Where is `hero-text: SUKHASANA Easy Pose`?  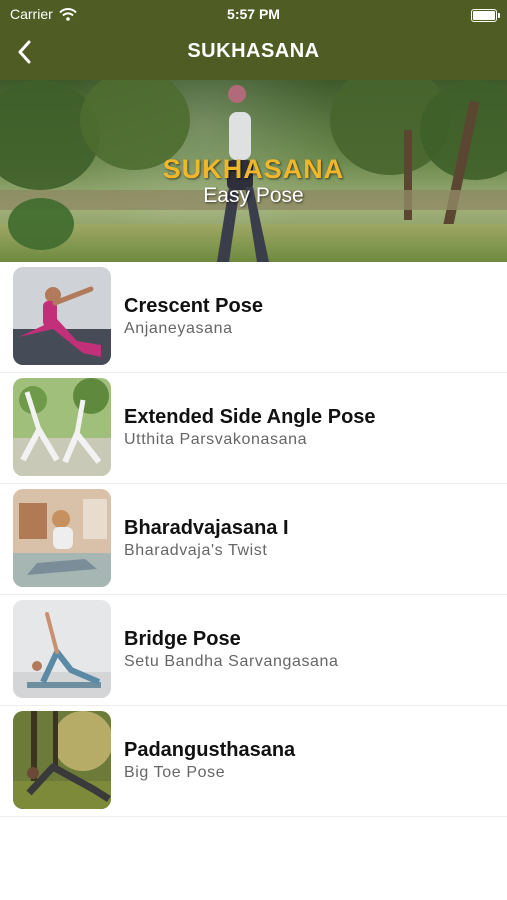 hero-text: SUKHASANA Easy Pose is located at coordinates (253, 181).